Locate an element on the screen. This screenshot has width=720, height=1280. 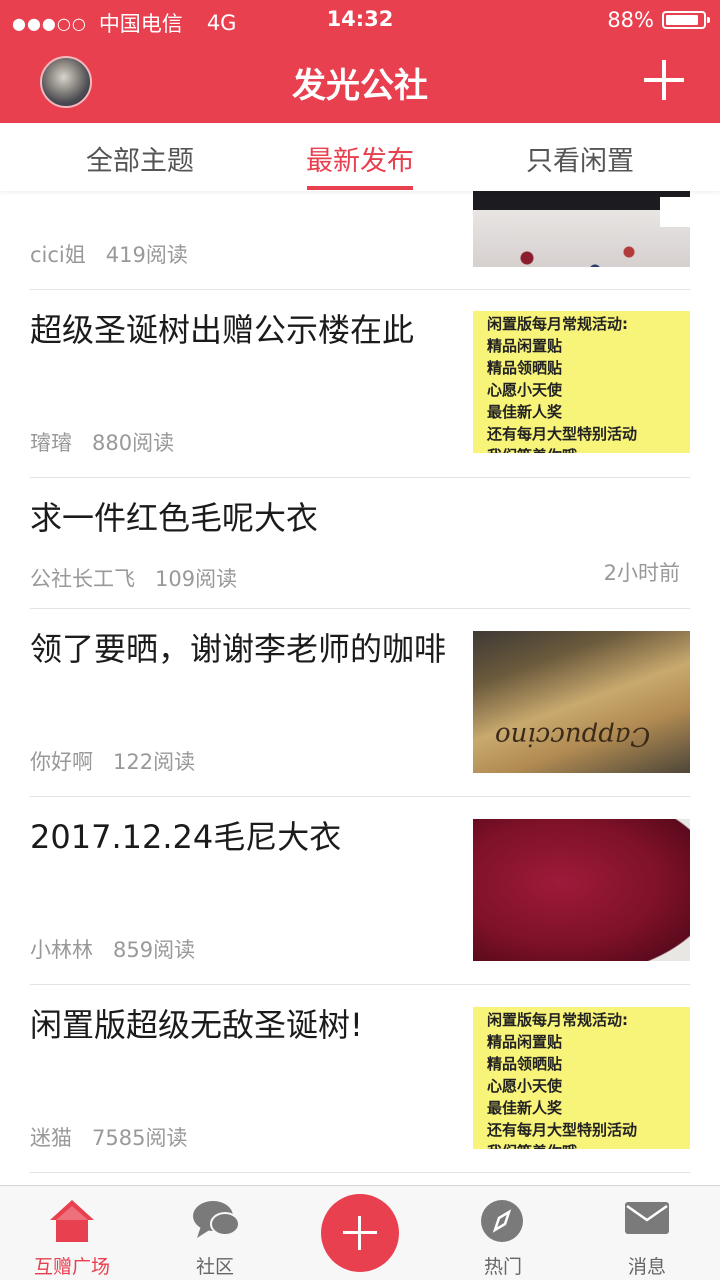
compass-icon is located at coordinates (502, 1221).